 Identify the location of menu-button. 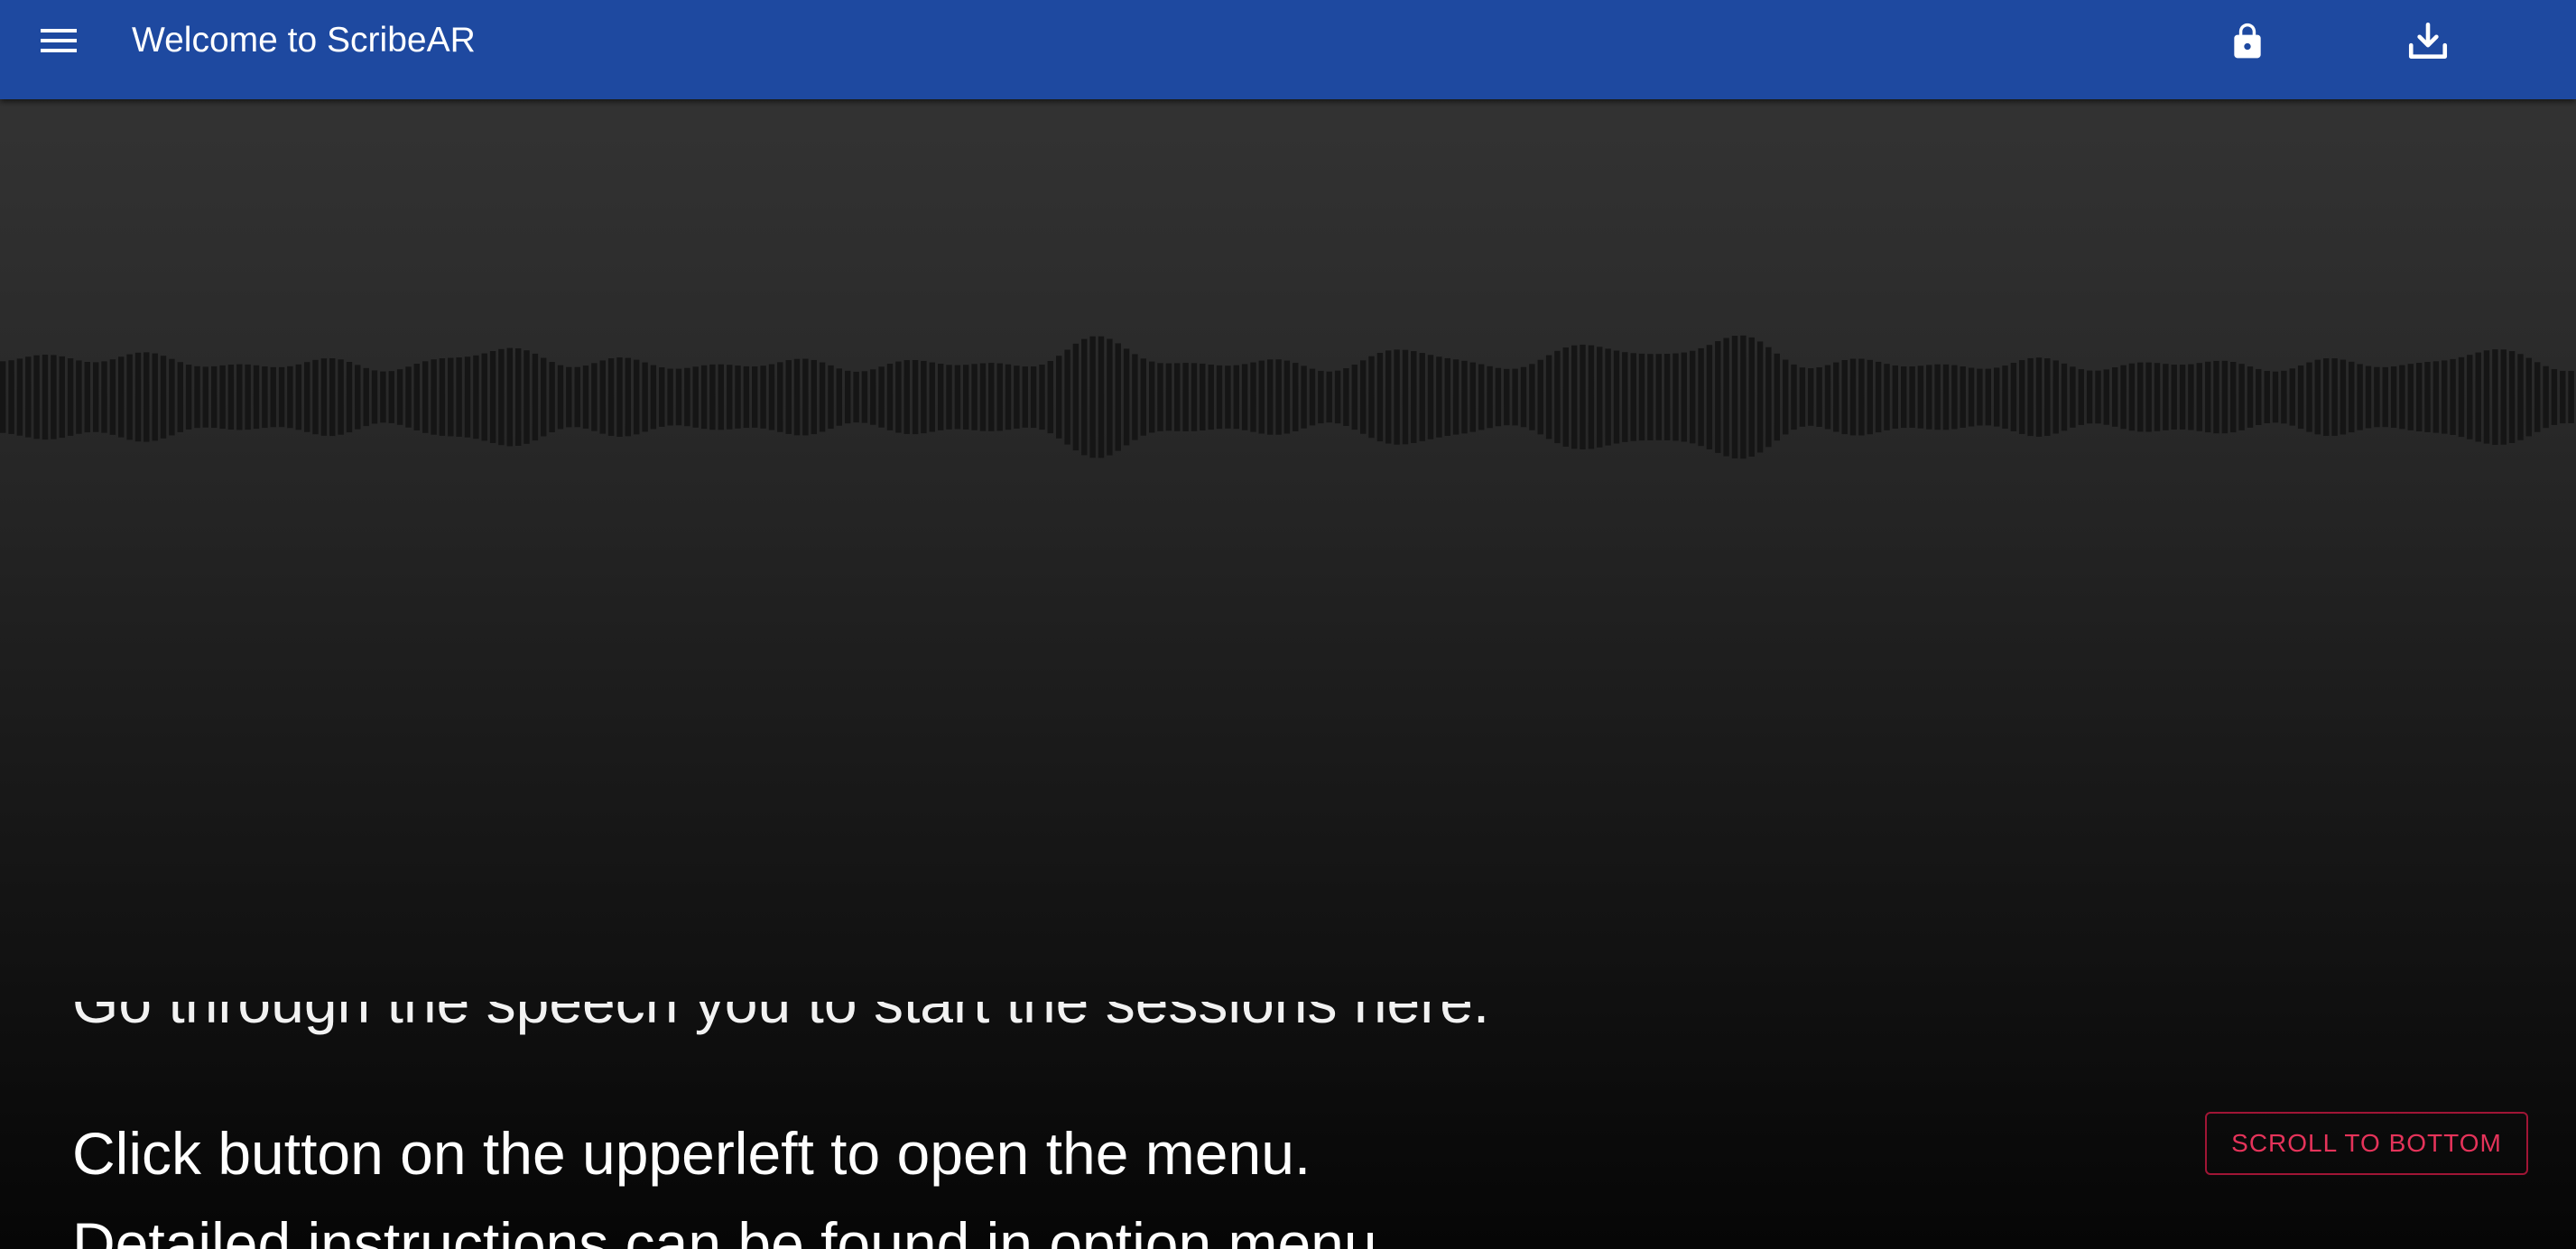
(59, 41).